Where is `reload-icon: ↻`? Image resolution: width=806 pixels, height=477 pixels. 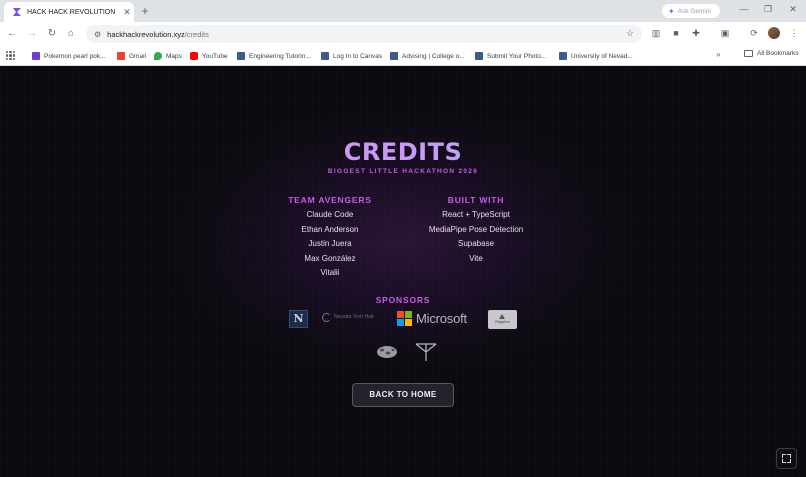 reload-icon: ↻ is located at coordinates (52, 34).